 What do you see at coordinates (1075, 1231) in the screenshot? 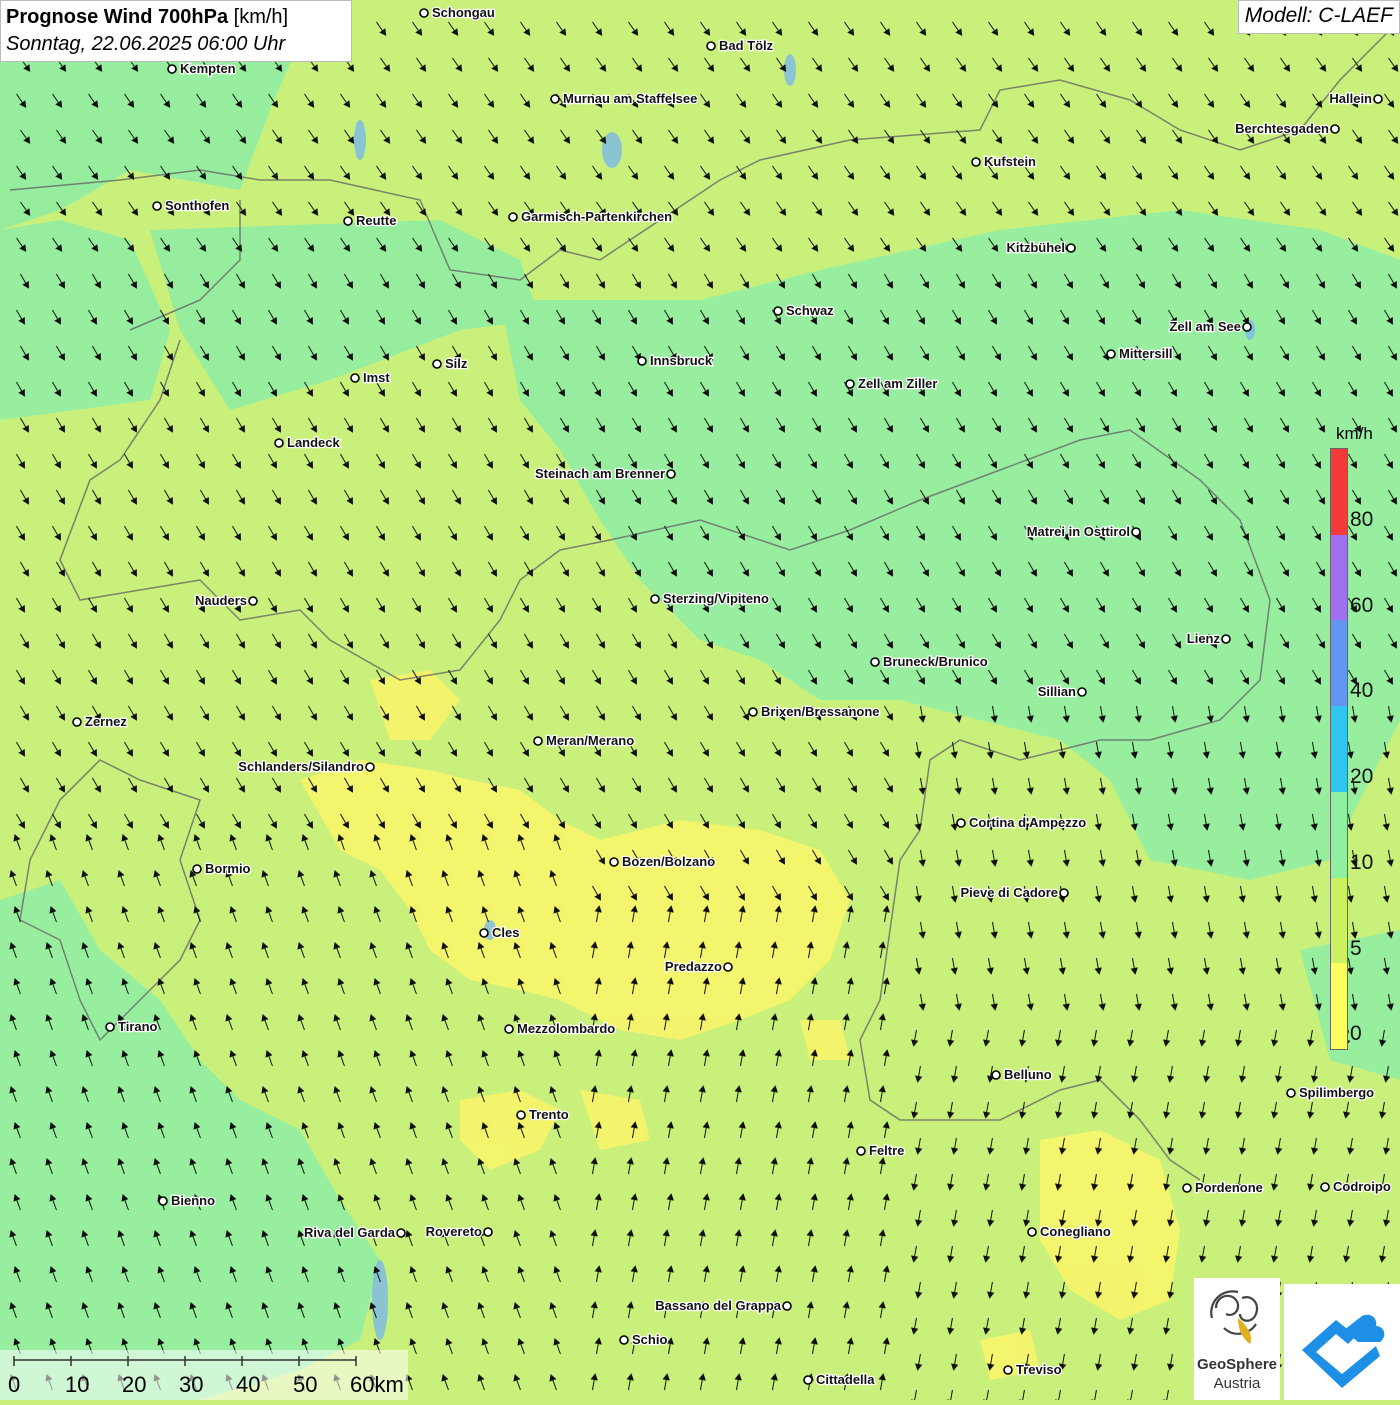
I see `place-label: Conegliano` at bounding box center [1075, 1231].